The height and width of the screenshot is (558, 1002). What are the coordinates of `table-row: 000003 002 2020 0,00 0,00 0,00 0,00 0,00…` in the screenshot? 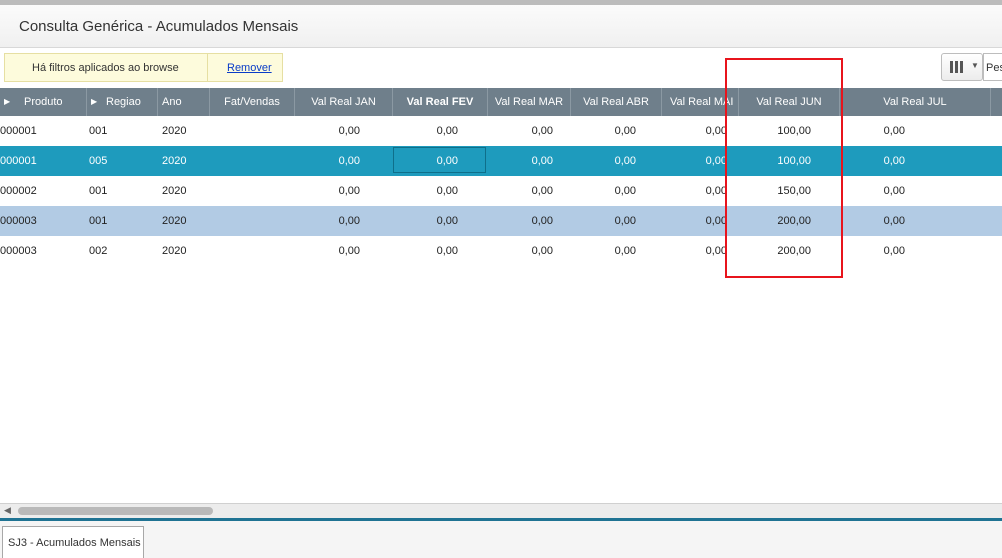 It's located at (501, 251).